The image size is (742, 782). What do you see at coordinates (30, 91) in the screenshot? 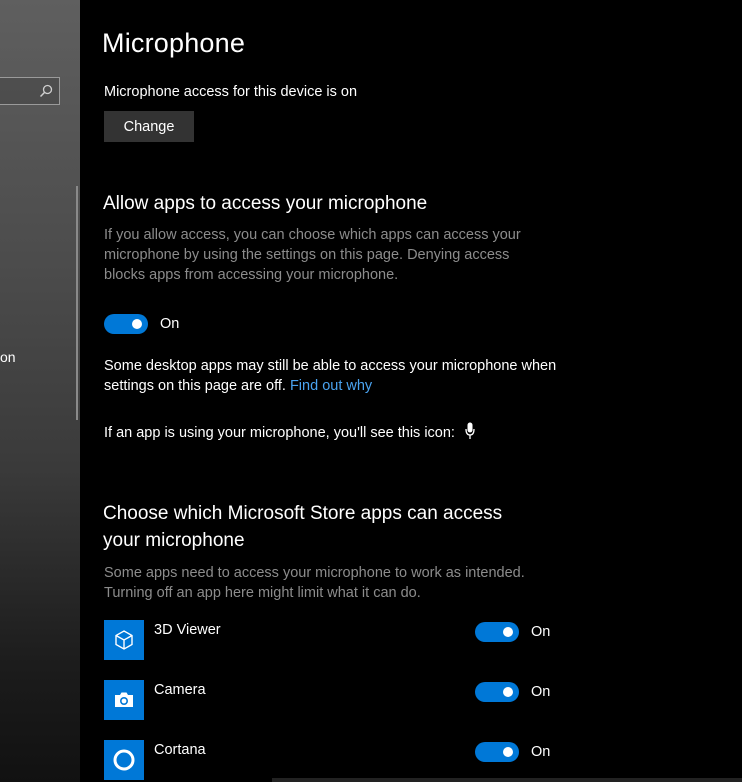
I see `search-box` at bounding box center [30, 91].